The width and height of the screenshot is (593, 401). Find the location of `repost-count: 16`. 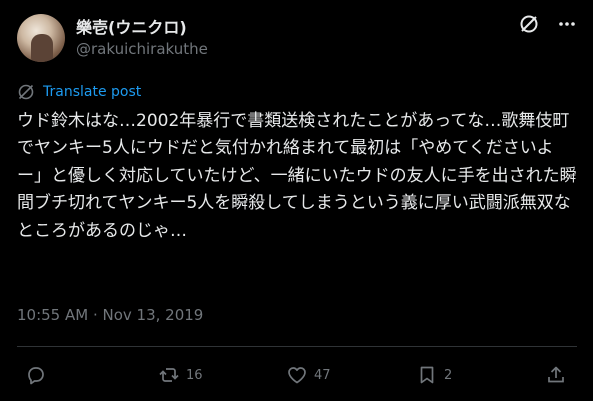

repost-count: 16 is located at coordinates (194, 375).